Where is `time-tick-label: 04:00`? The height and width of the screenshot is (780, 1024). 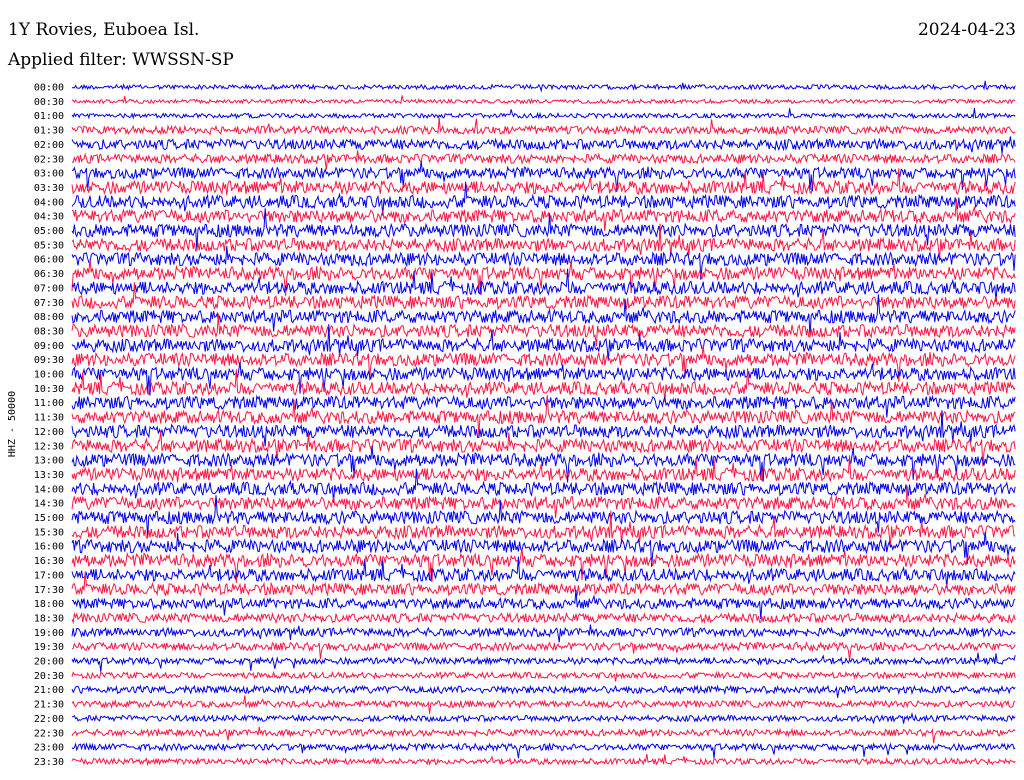 time-tick-label: 04:00 is located at coordinates (49, 202).